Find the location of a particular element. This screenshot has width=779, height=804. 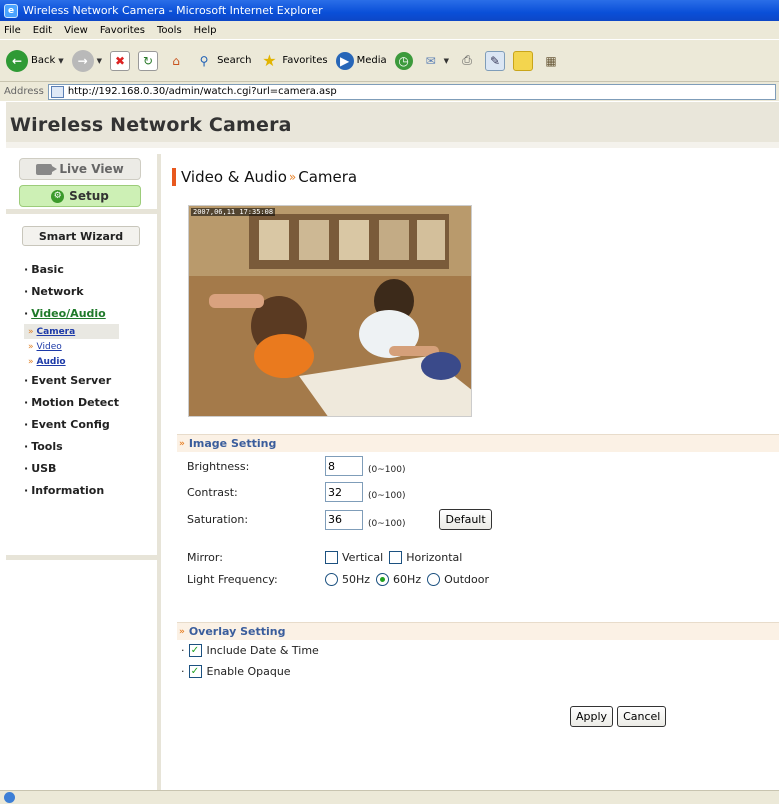

sidebar-item-usb: · USB is located at coordinates (90, 468).